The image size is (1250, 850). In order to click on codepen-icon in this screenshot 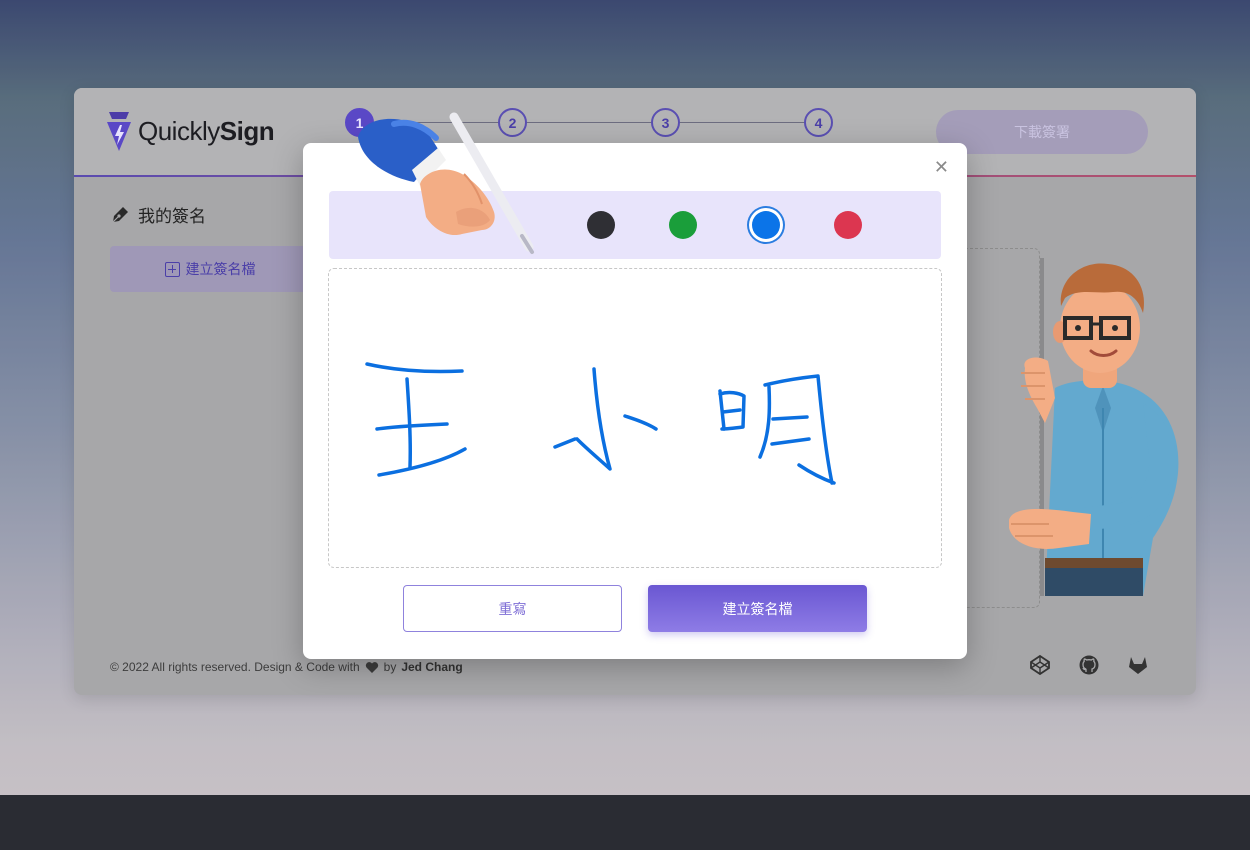, I will do `click(1040, 665)`.